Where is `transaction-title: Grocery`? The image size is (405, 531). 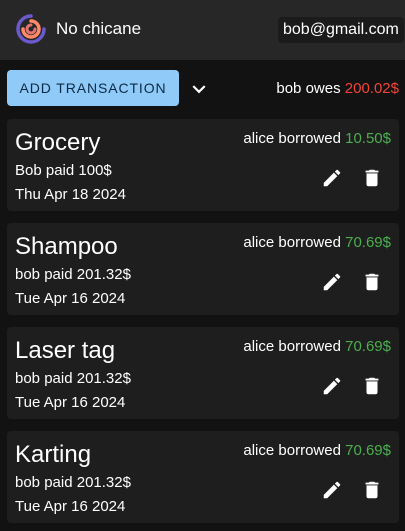 transaction-title: Grocery is located at coordinates (58, 142).